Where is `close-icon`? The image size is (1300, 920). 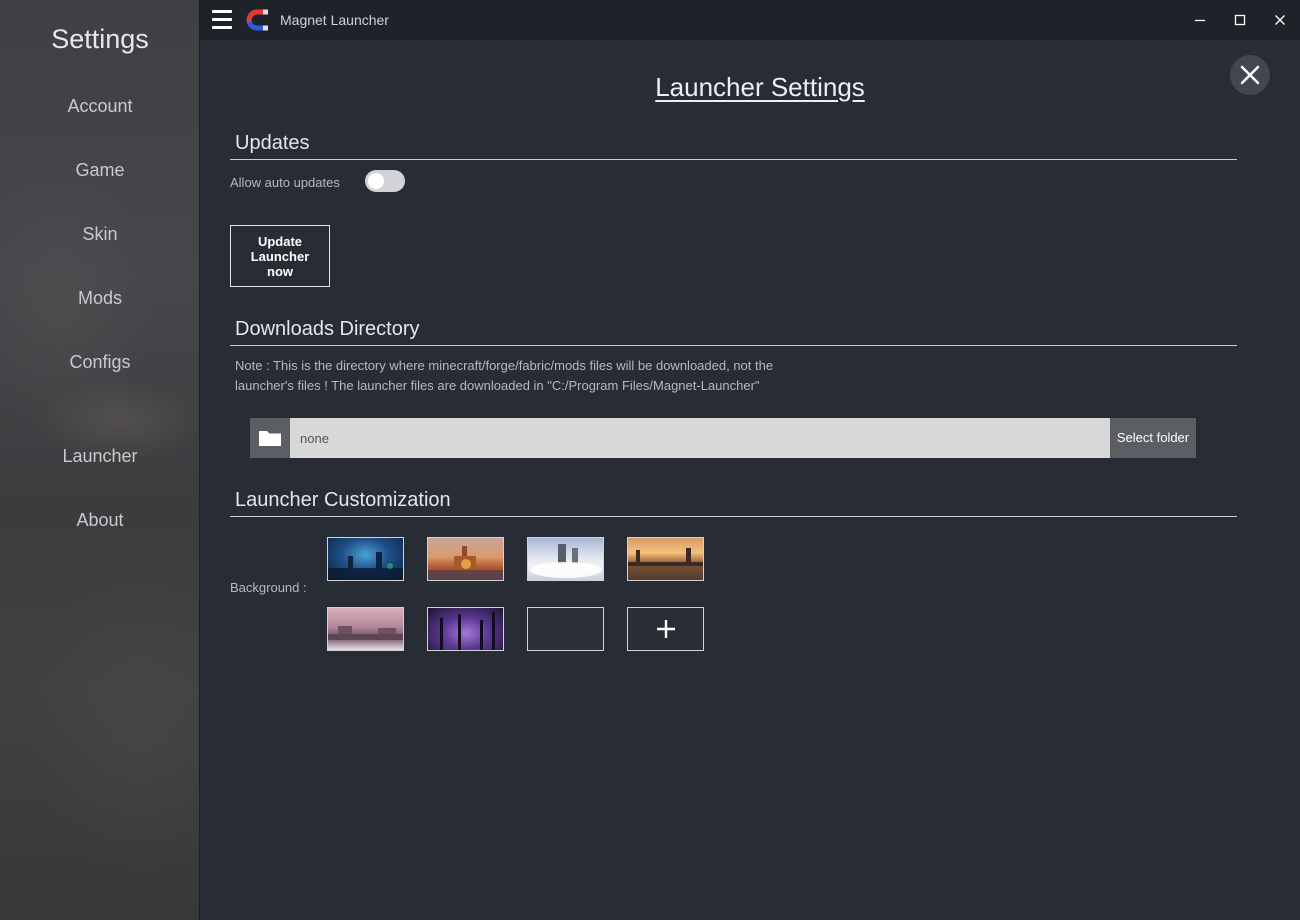
close-icon is located at coordinates (1280, 20).